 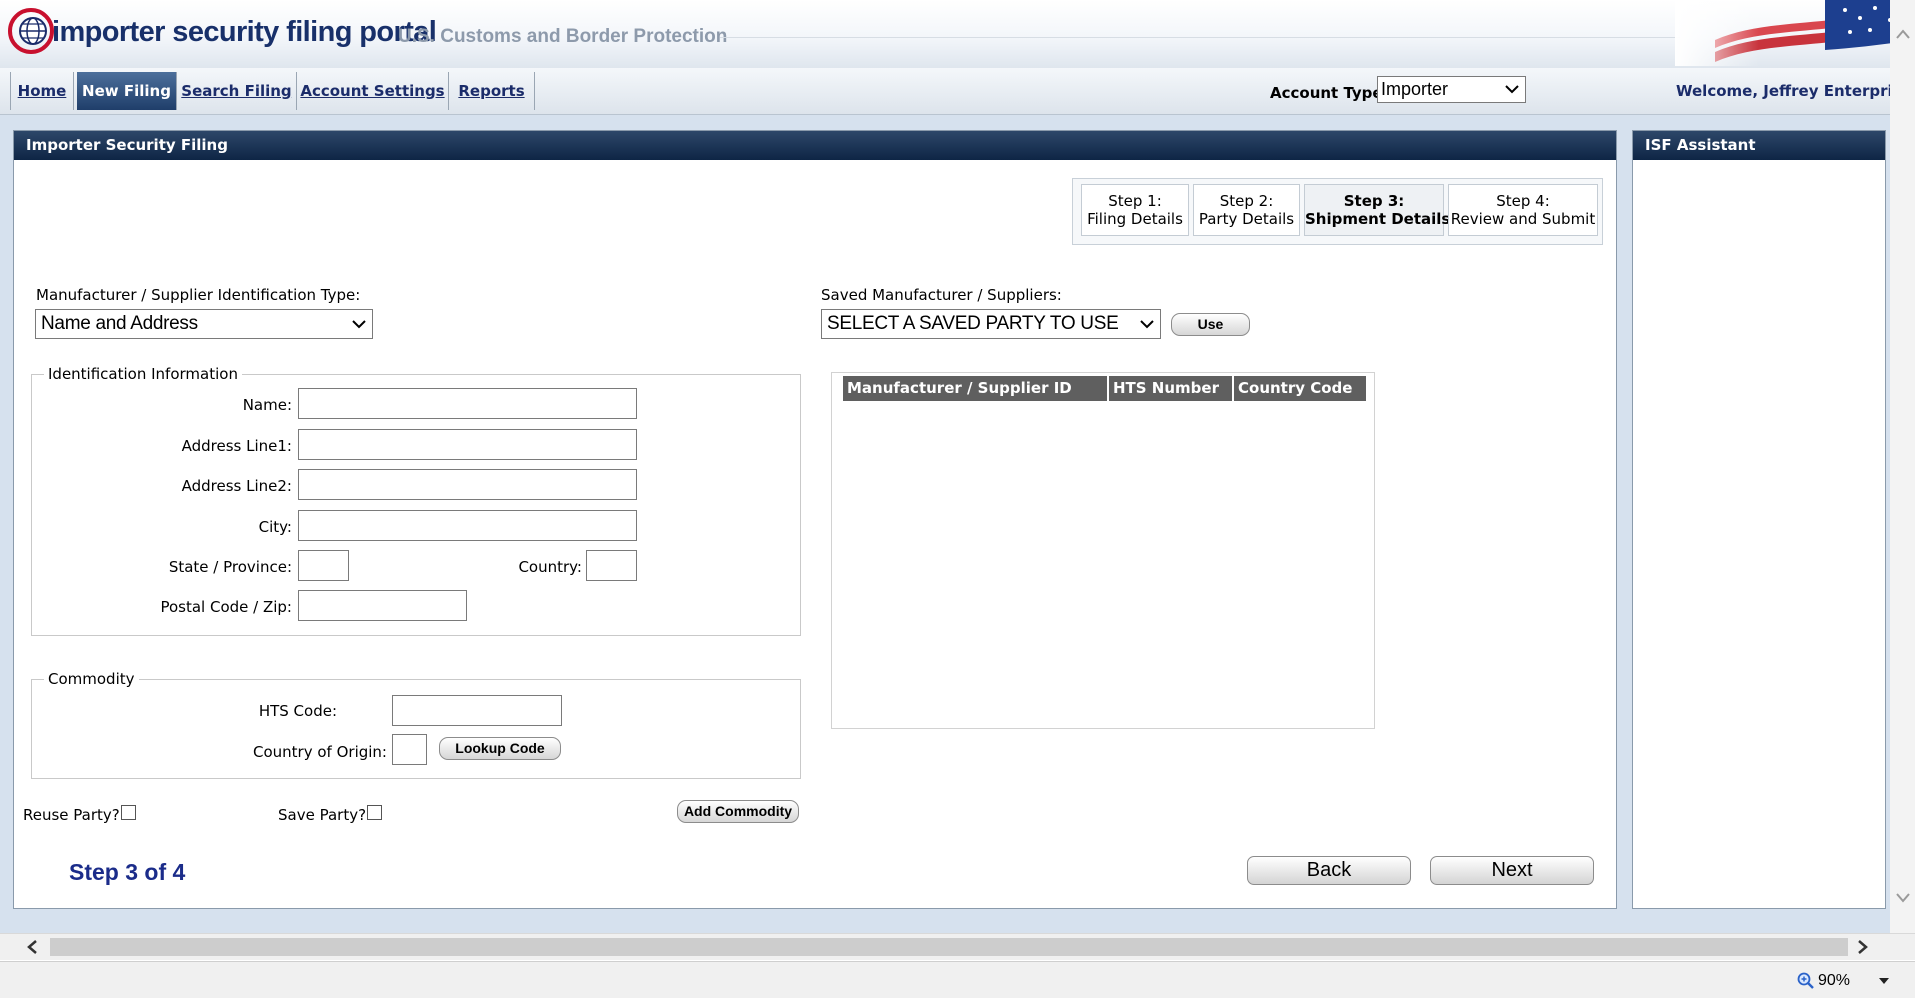 What do you see at coordinates (1415, 89) in the screenshot?
I see `account-type-value: Importer` at bounding box center [1415, 89].